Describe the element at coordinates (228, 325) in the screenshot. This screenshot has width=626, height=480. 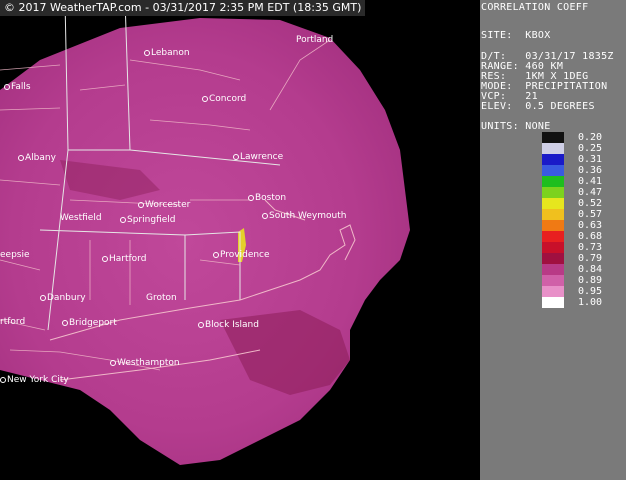
I see `city-label: Block Island` at that location.